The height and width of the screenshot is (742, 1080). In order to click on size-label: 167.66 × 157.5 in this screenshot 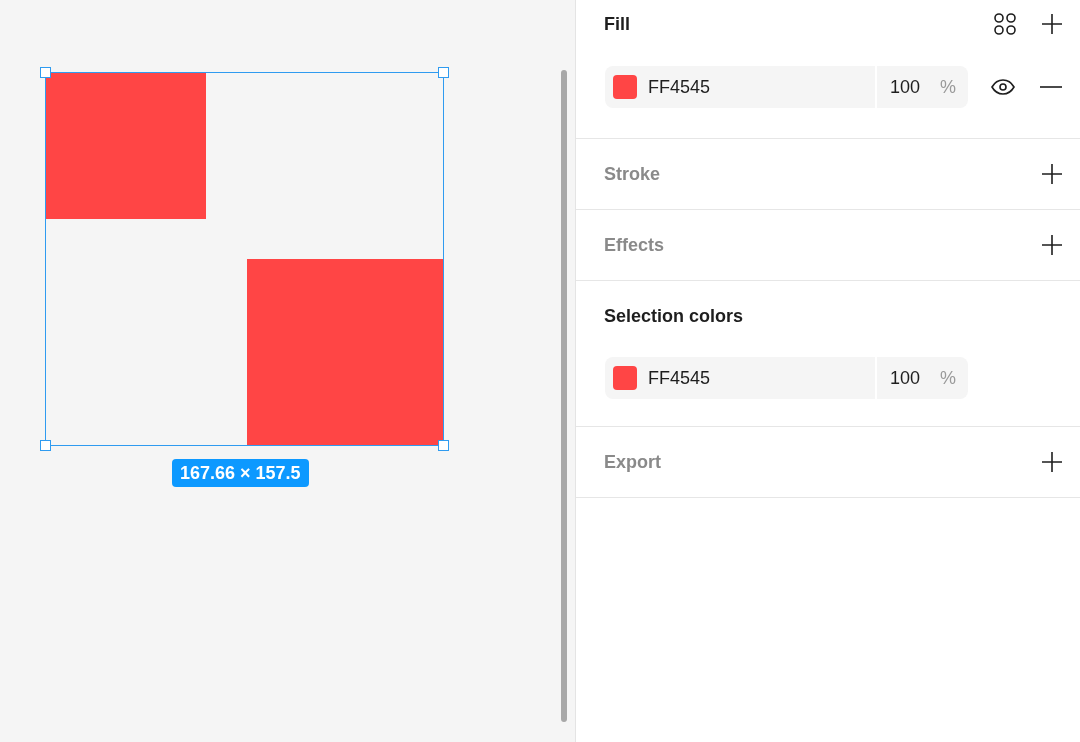, I will do `click(240, 473)`.